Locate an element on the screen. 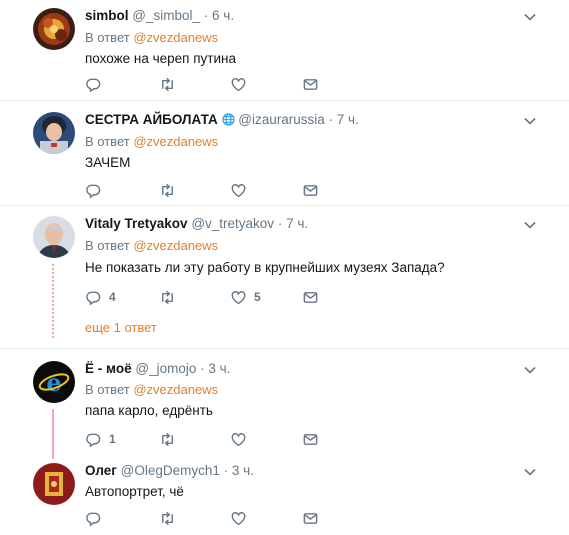  reply-count: 4 is located at coordinates (112, 297).